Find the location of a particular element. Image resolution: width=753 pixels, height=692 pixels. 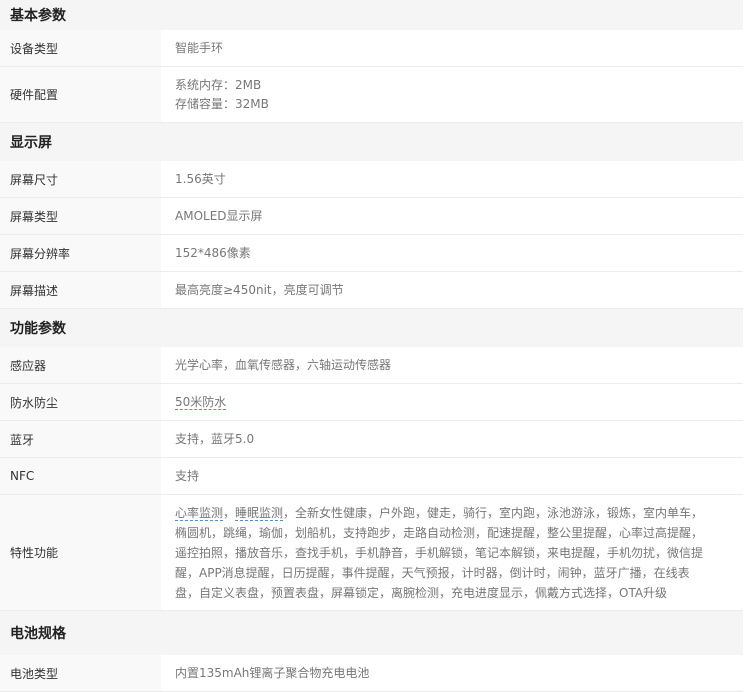

row-label: 感应器 is located at coordinates (80, 365).